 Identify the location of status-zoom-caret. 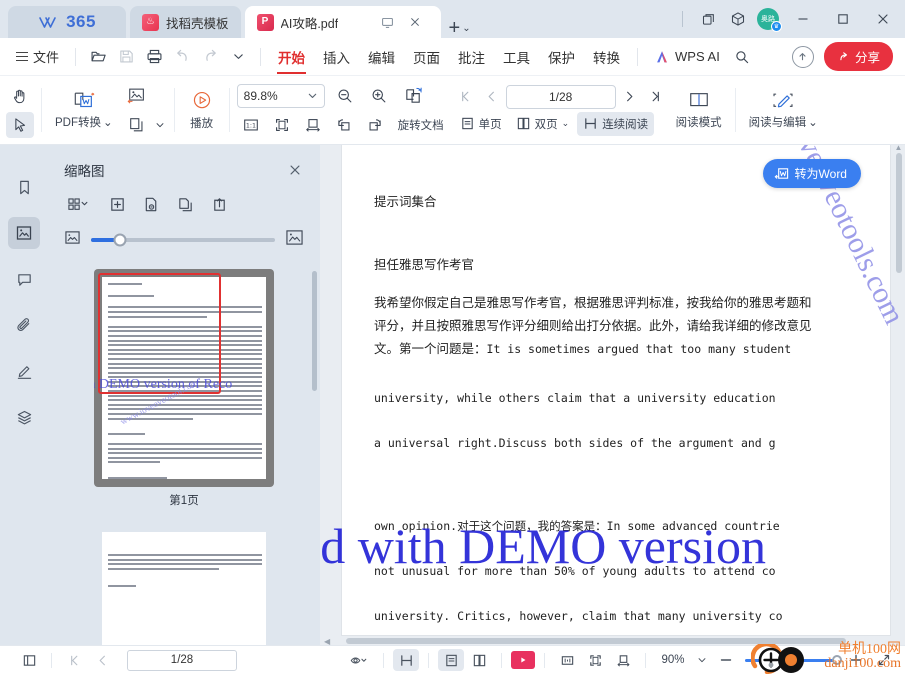
(702, 660).